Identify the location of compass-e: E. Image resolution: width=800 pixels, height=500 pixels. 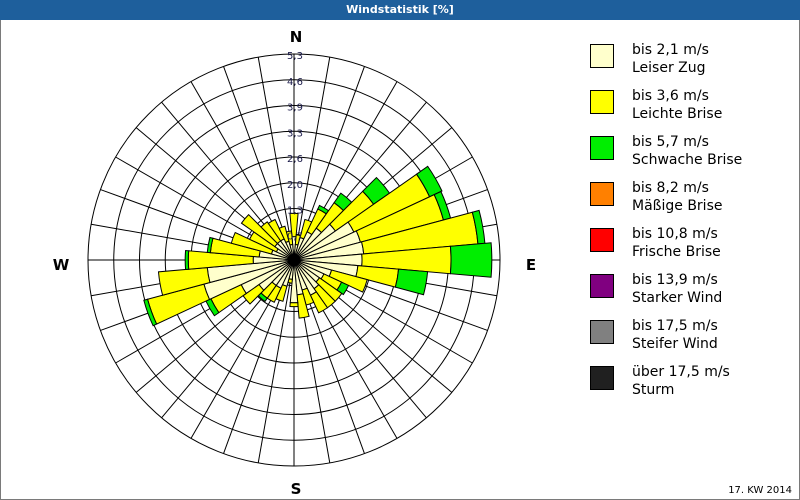
(531, 265).